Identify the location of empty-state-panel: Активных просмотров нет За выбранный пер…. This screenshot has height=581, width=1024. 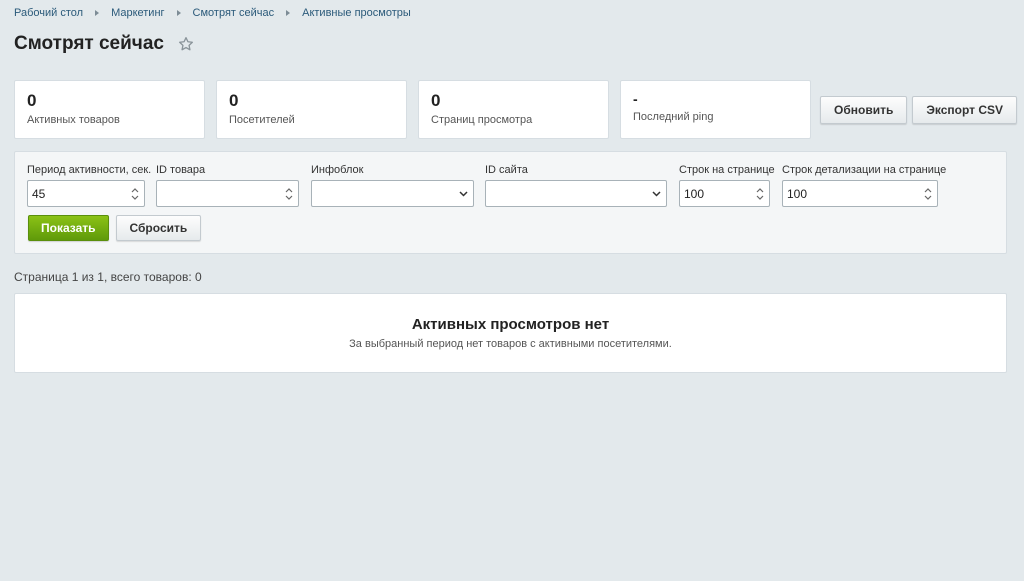
(510, 333).